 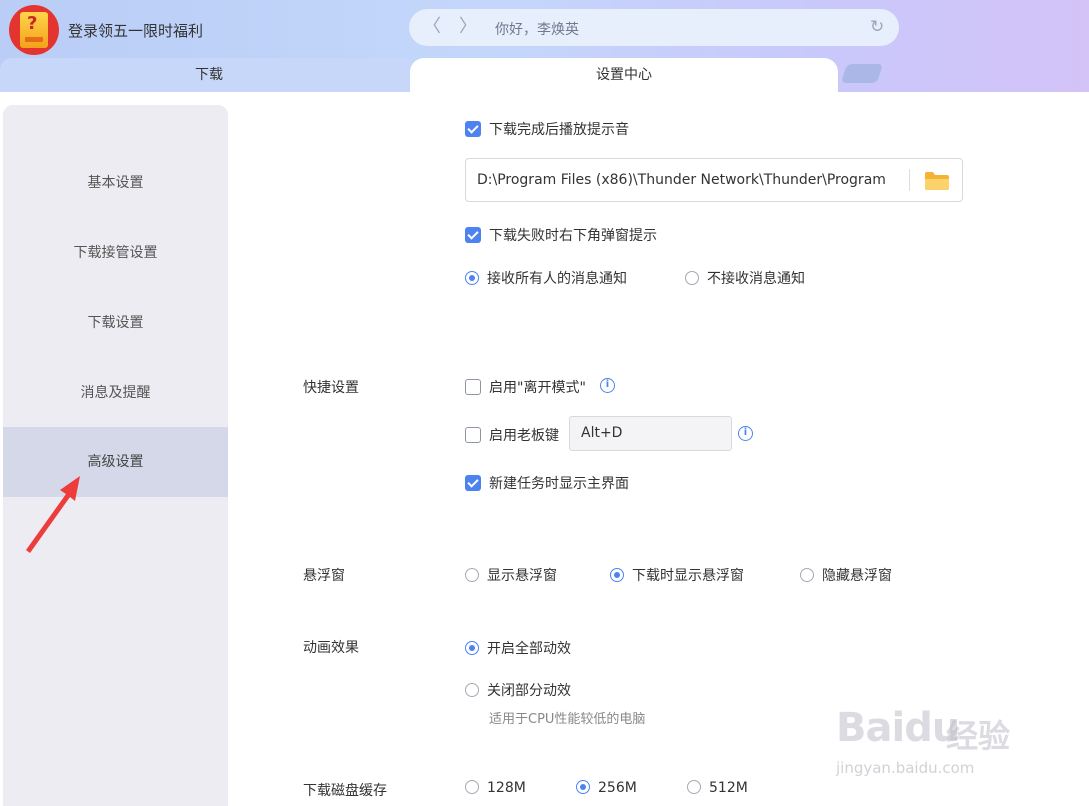 I want to click on floating-show-label: 显示悬浮窗, so click(x=522, y=576).